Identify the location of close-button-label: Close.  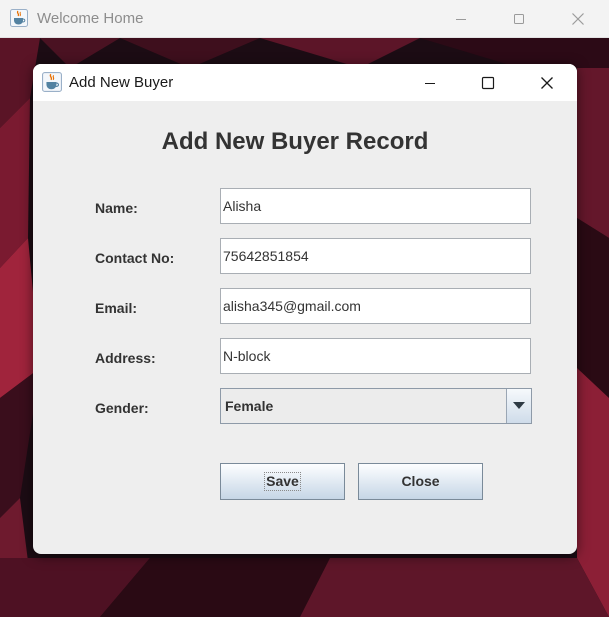
(420, 481).